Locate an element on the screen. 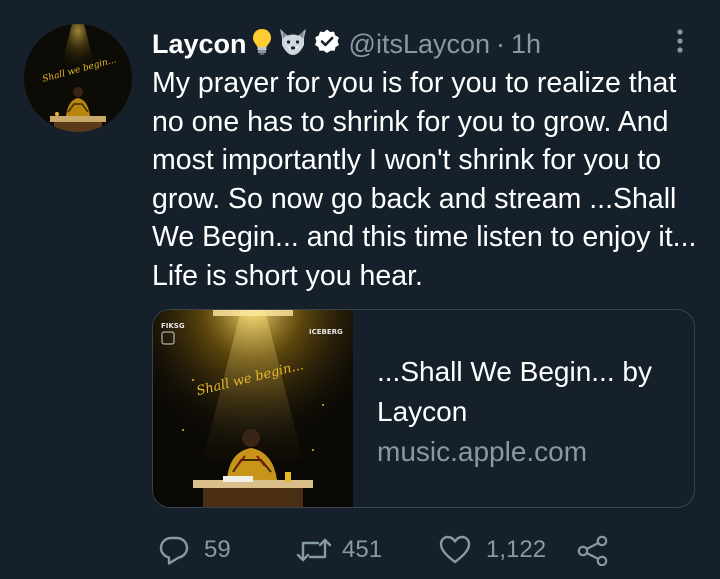  card-title: ...Shall We Begin... by Laycon is located at coordinates (527, 392).